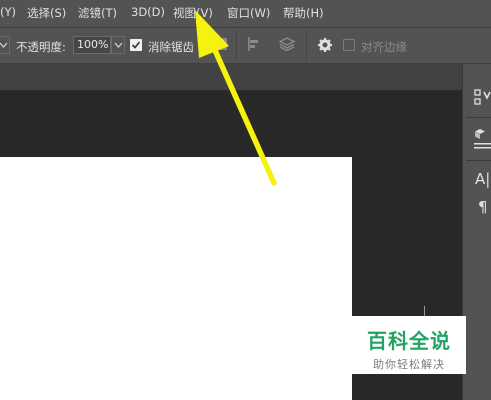  What do you see at coordinates (254, 44) in the screenshot?
I see `align-left-icon` at bounding box center [254, 44].